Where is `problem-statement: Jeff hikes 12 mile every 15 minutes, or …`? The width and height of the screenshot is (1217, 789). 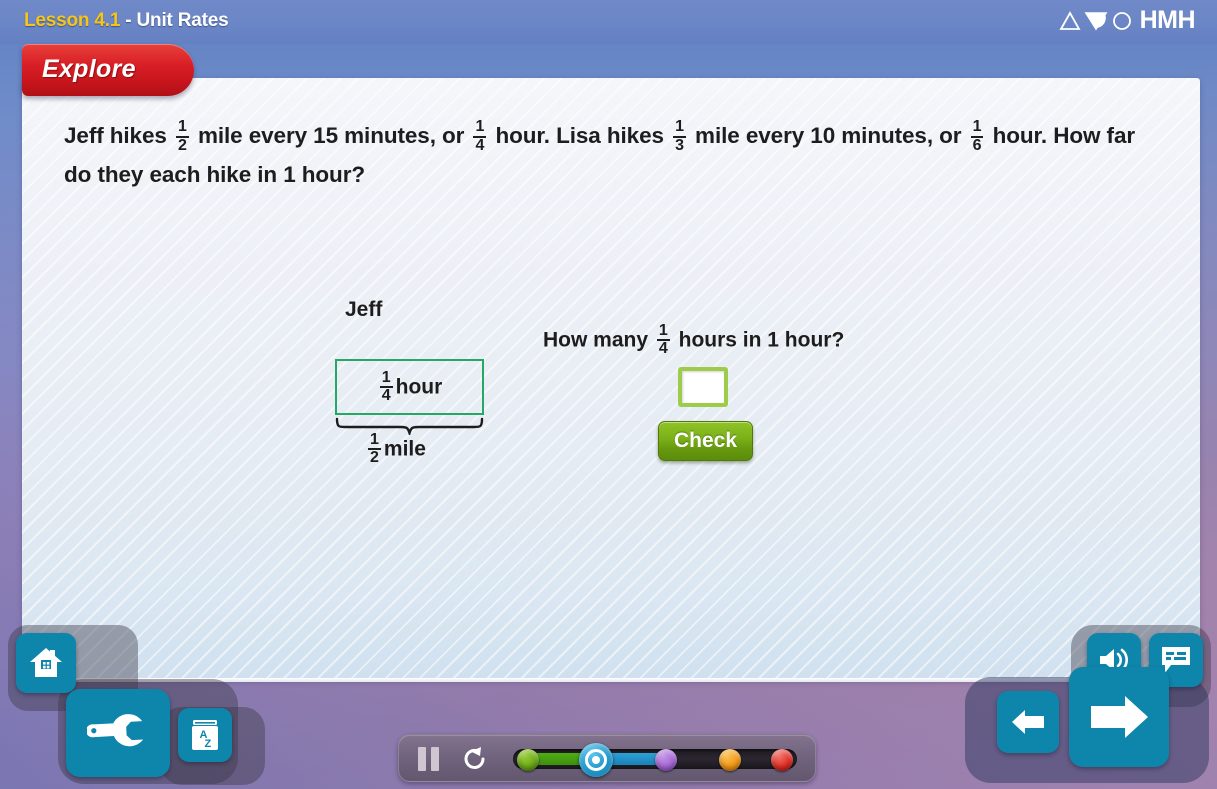 problem-statement: Jeff hikes 12 mile every 15 minutes, or … is located at coordinates (609, 155).